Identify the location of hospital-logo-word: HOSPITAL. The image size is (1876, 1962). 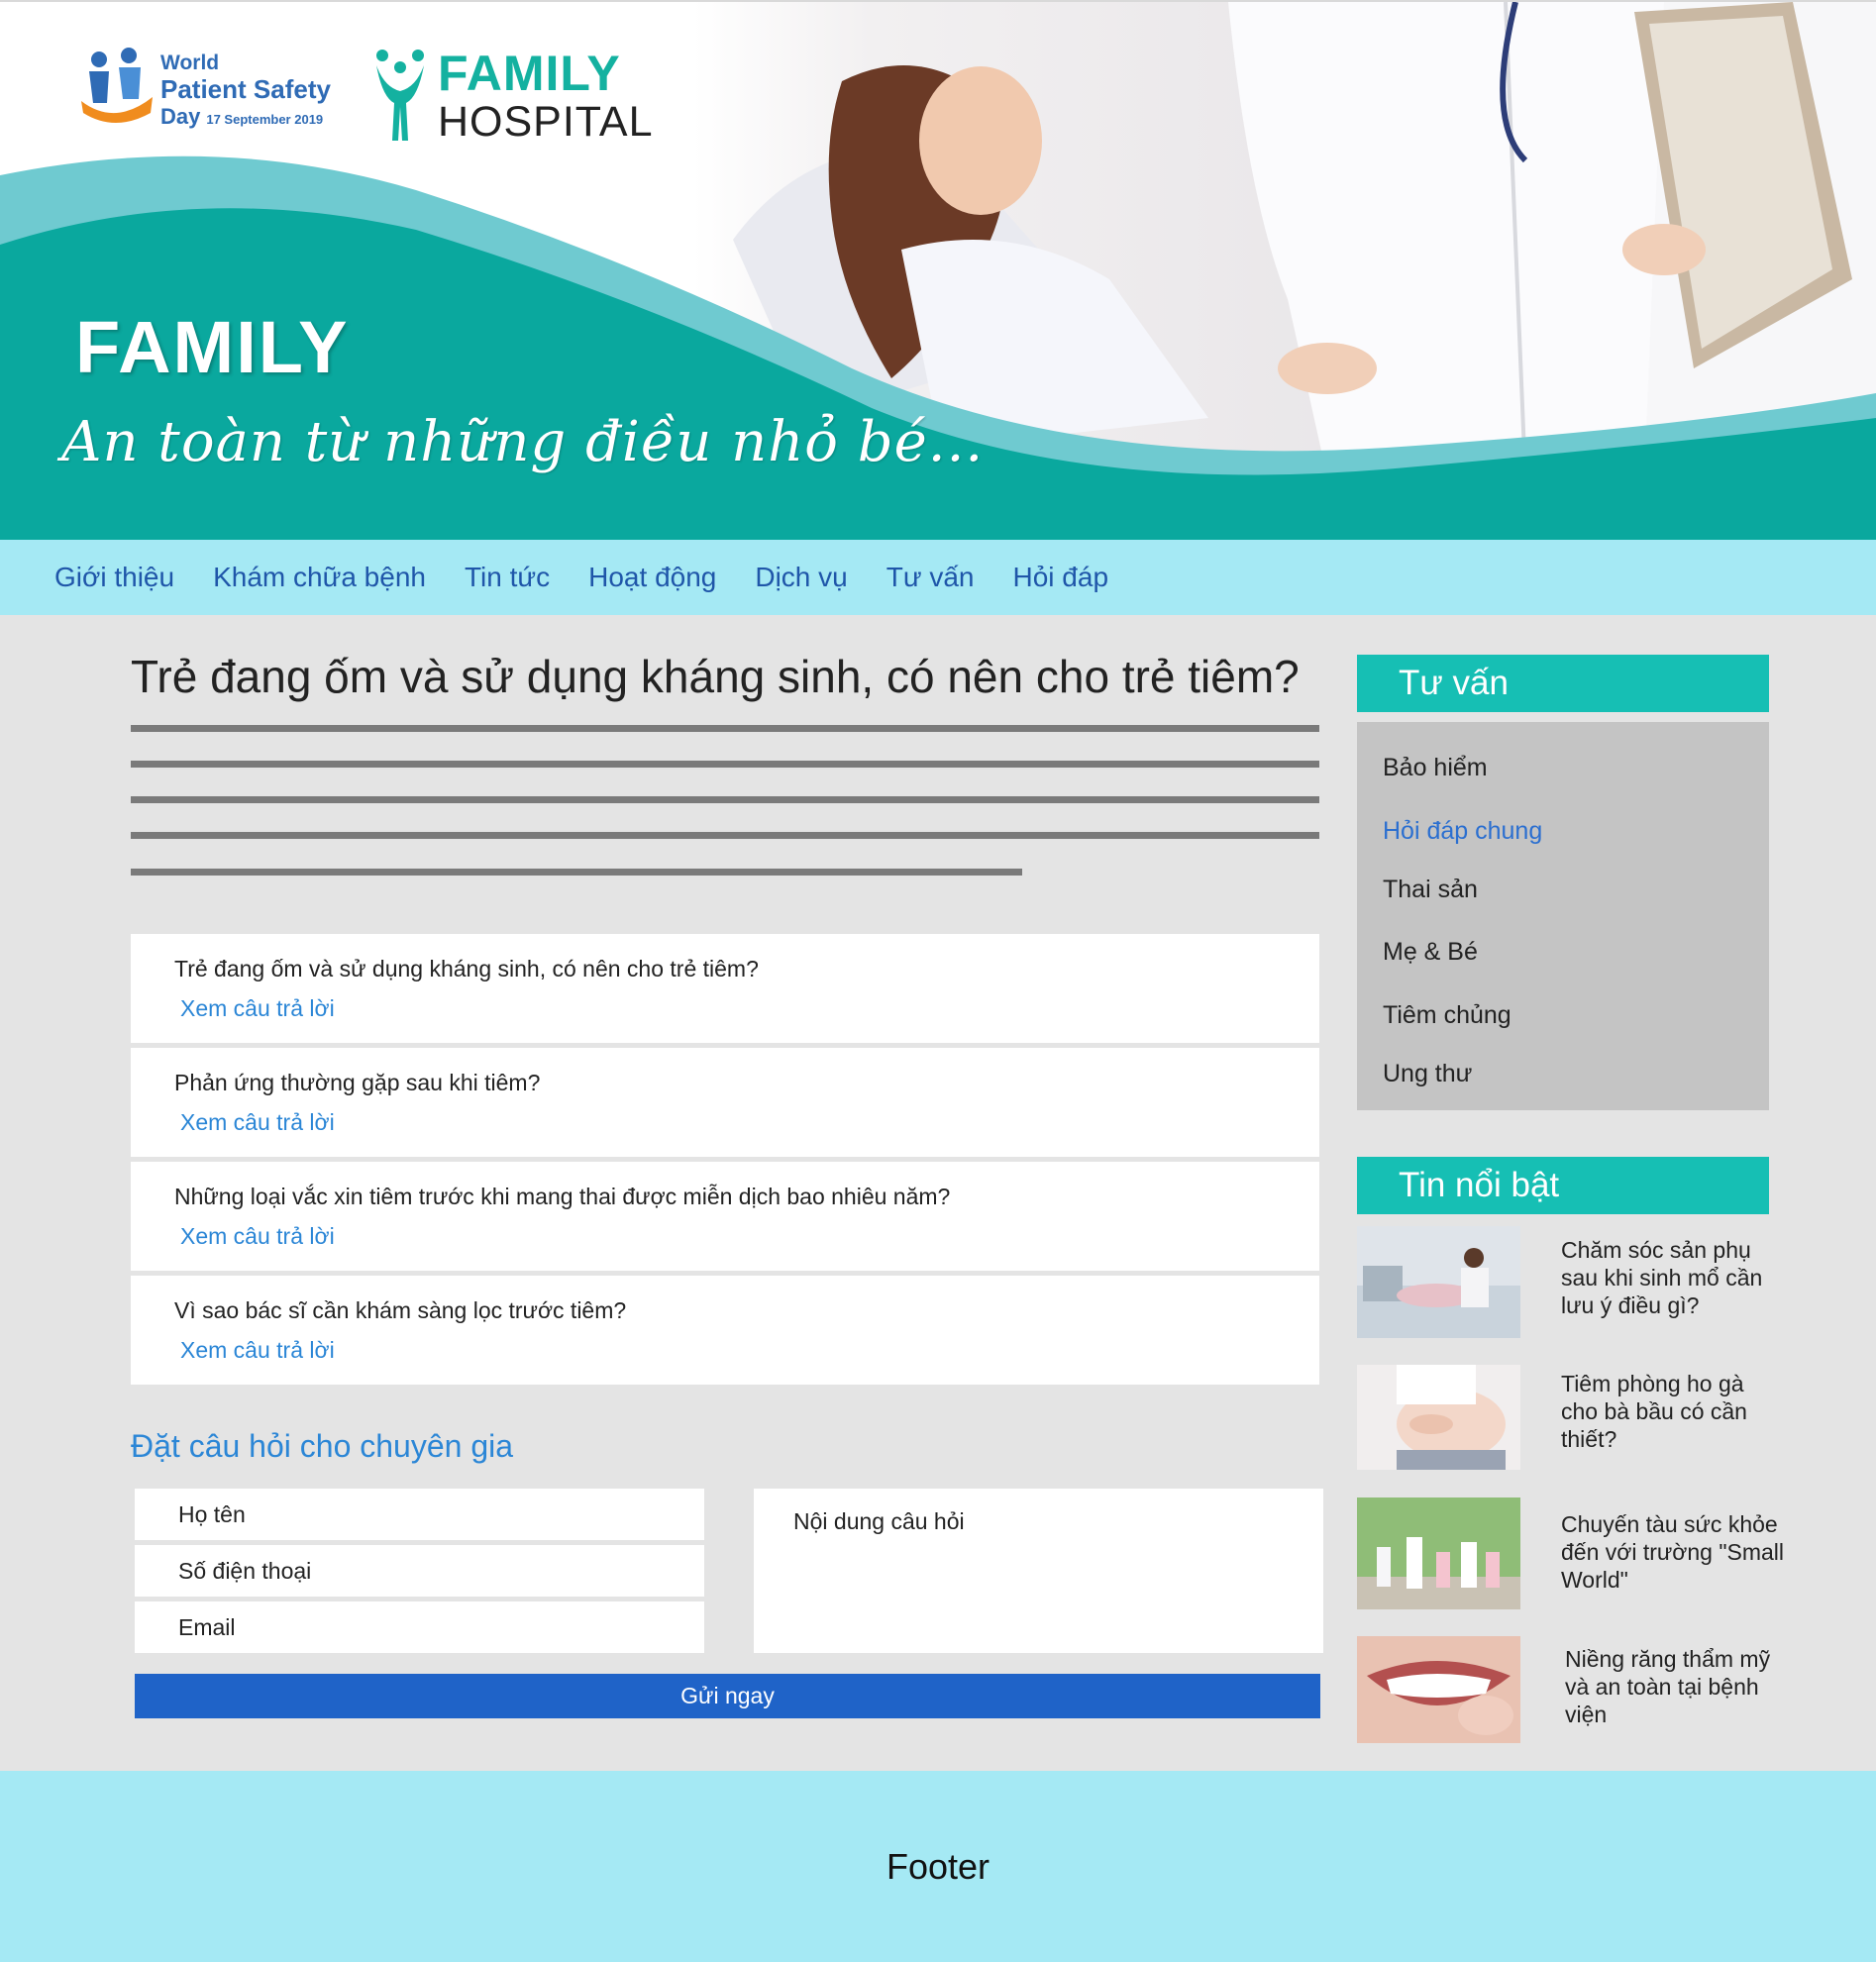
(546, 122).